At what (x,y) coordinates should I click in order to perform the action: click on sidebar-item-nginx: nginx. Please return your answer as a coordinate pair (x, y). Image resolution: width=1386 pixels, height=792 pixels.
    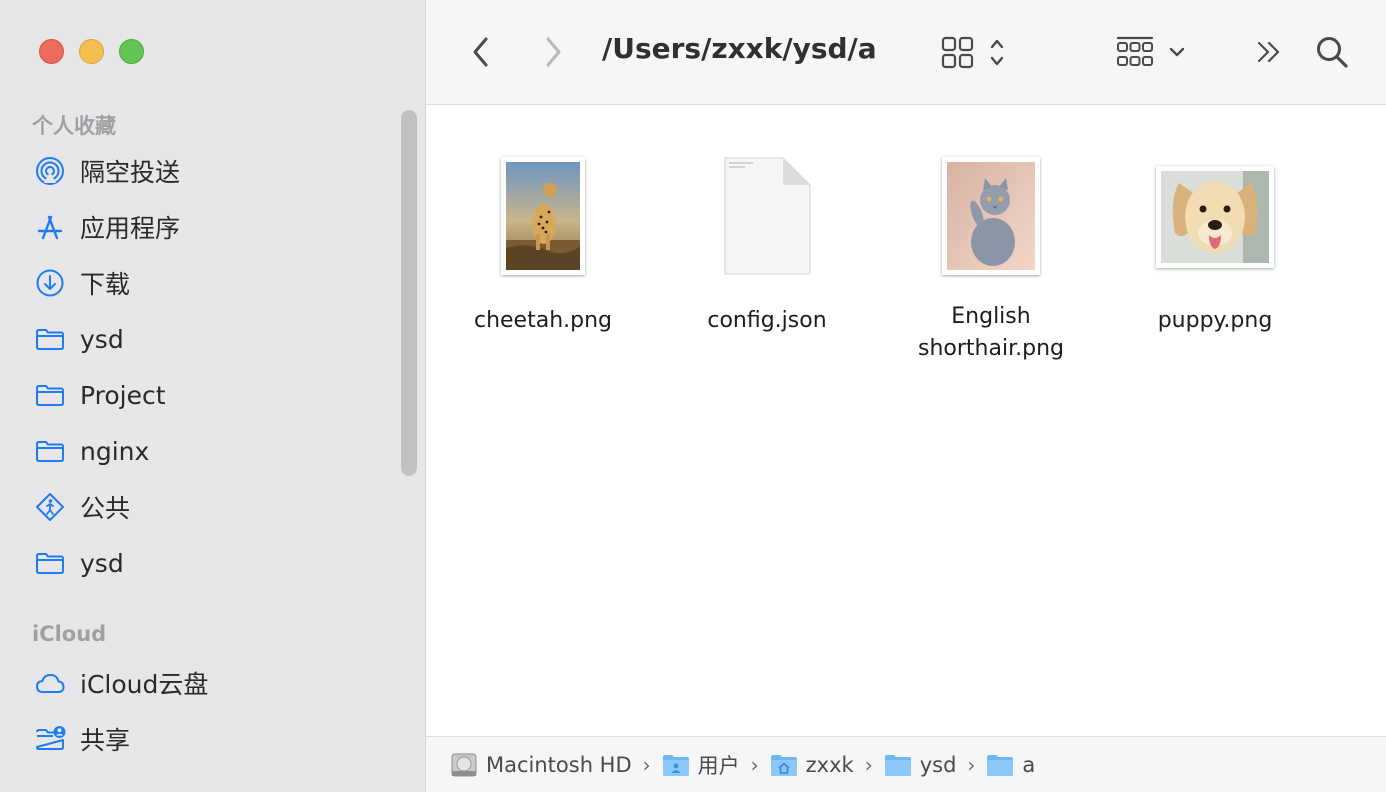
    Looking at the image, I should click on (91, 451).